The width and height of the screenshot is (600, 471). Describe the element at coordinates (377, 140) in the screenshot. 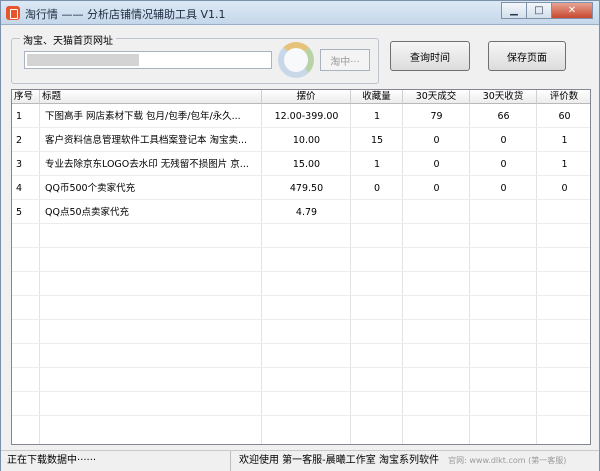

I see `table-cell: 15` at that location.